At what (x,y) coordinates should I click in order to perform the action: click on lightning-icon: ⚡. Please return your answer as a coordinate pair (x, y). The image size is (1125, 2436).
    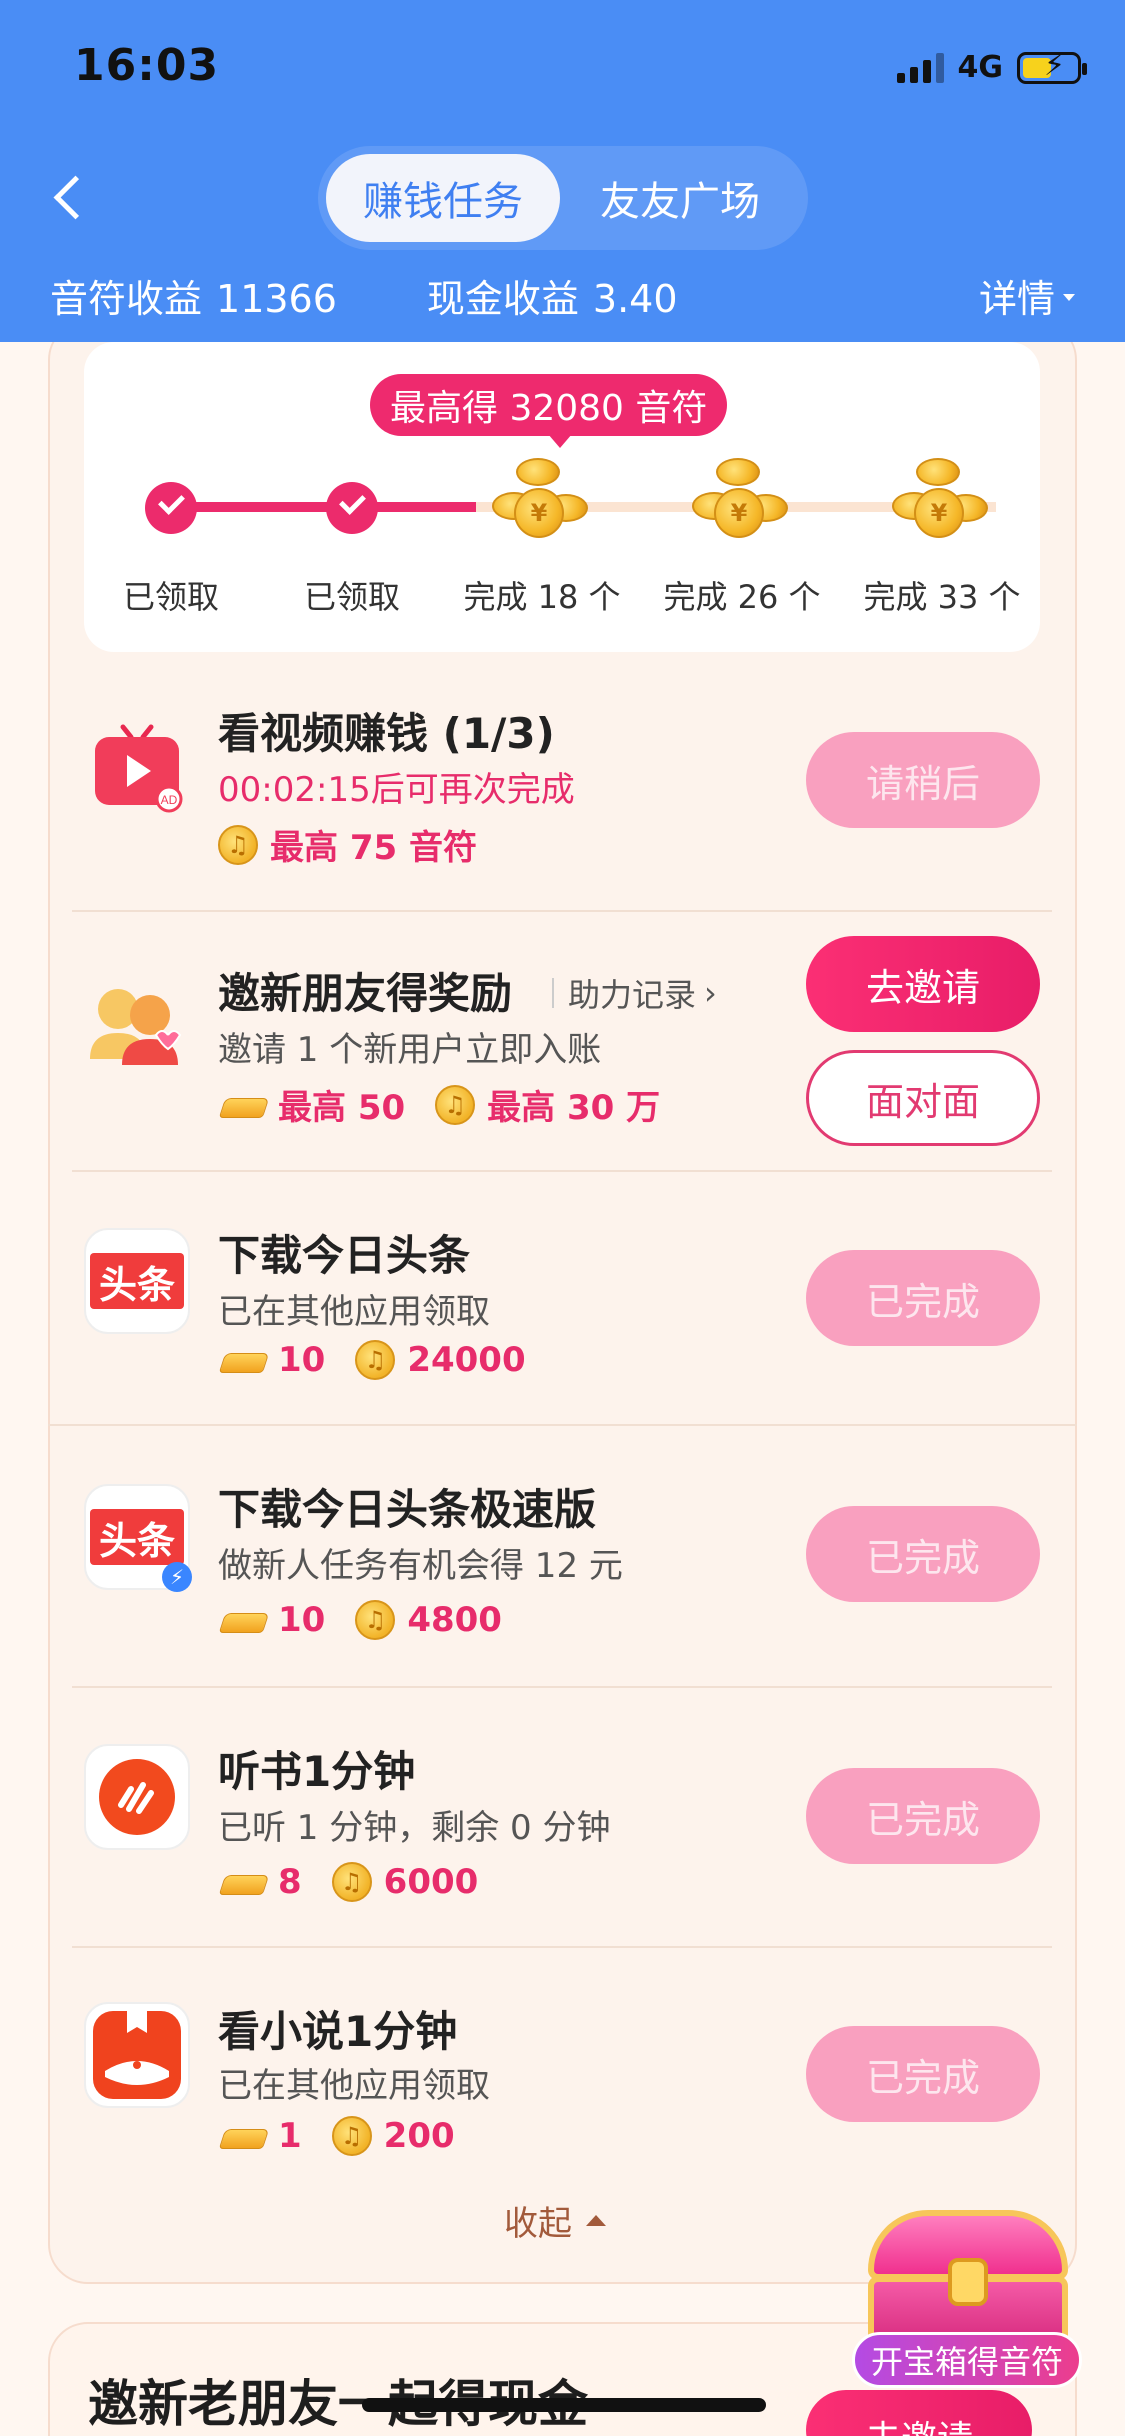
    Looking at the image, I should click on (177, 1577).